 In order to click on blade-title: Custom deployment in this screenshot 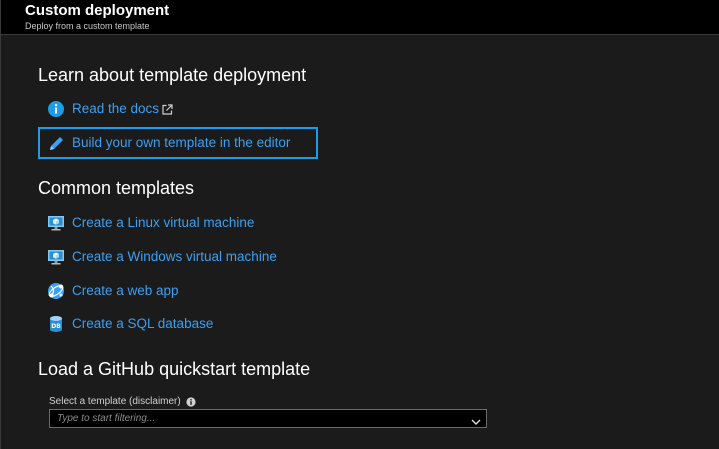, I will do `click(97, 10)`.